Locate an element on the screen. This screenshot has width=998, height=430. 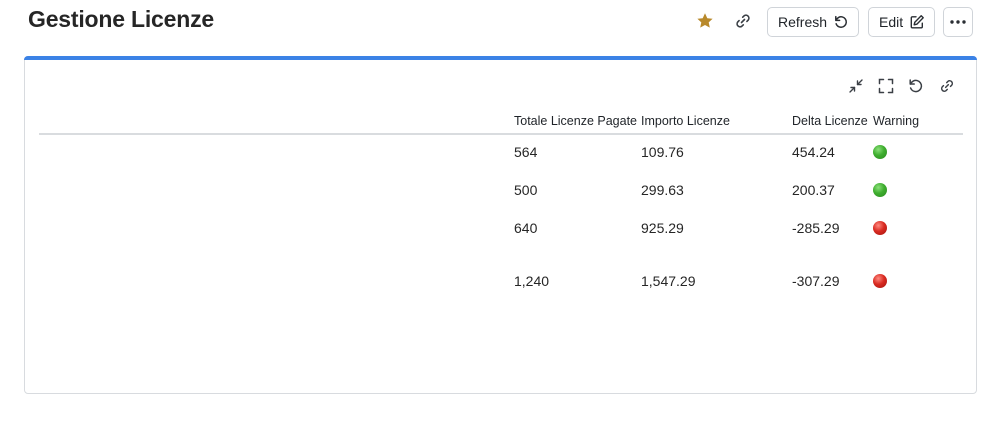
cell-importo: 925.29 is located at coordinates (662, 228).